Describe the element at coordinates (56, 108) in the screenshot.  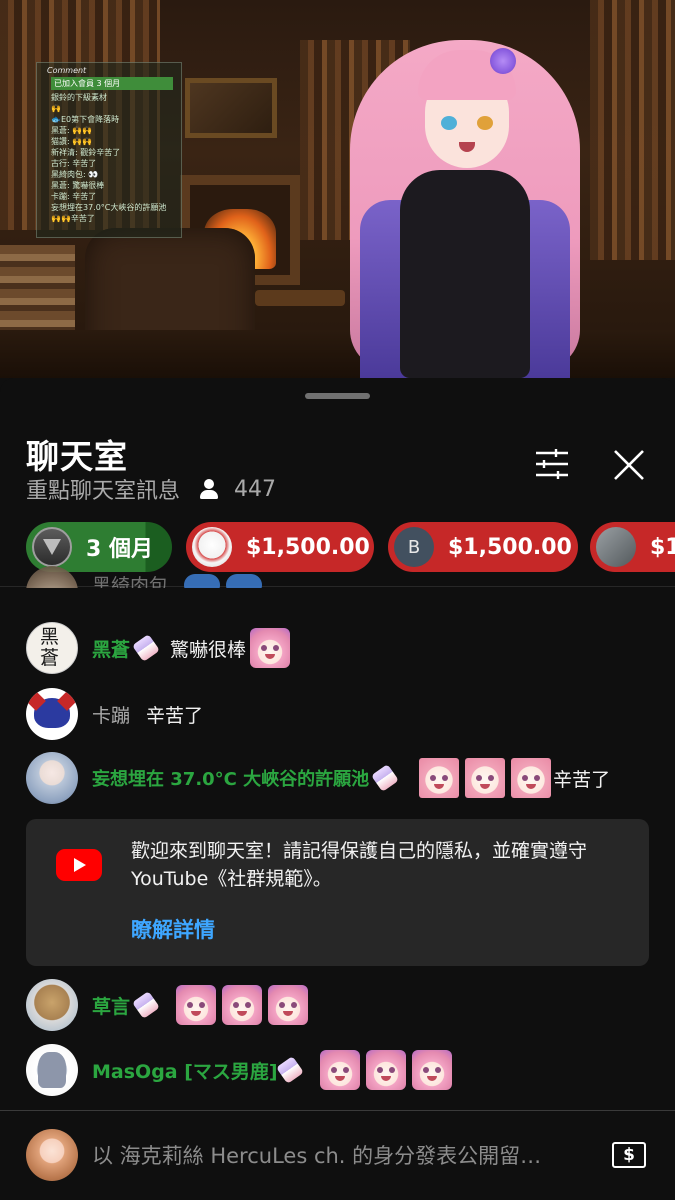
I see `overlay-line: 🙌` at that location.